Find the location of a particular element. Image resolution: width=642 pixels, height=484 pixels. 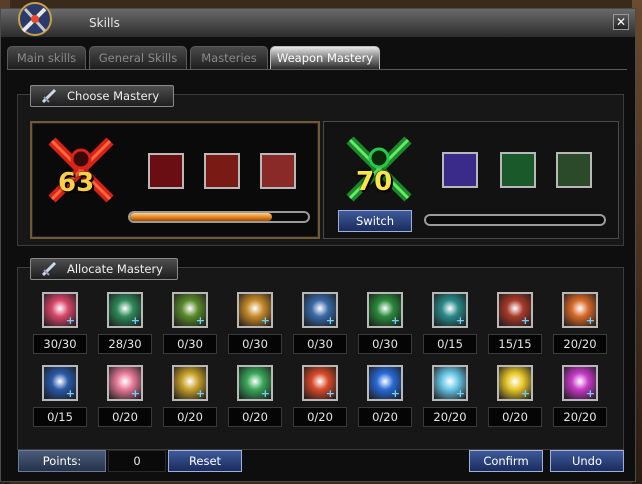

blue-lightning-icon: + is located at coordinates (385, 383).